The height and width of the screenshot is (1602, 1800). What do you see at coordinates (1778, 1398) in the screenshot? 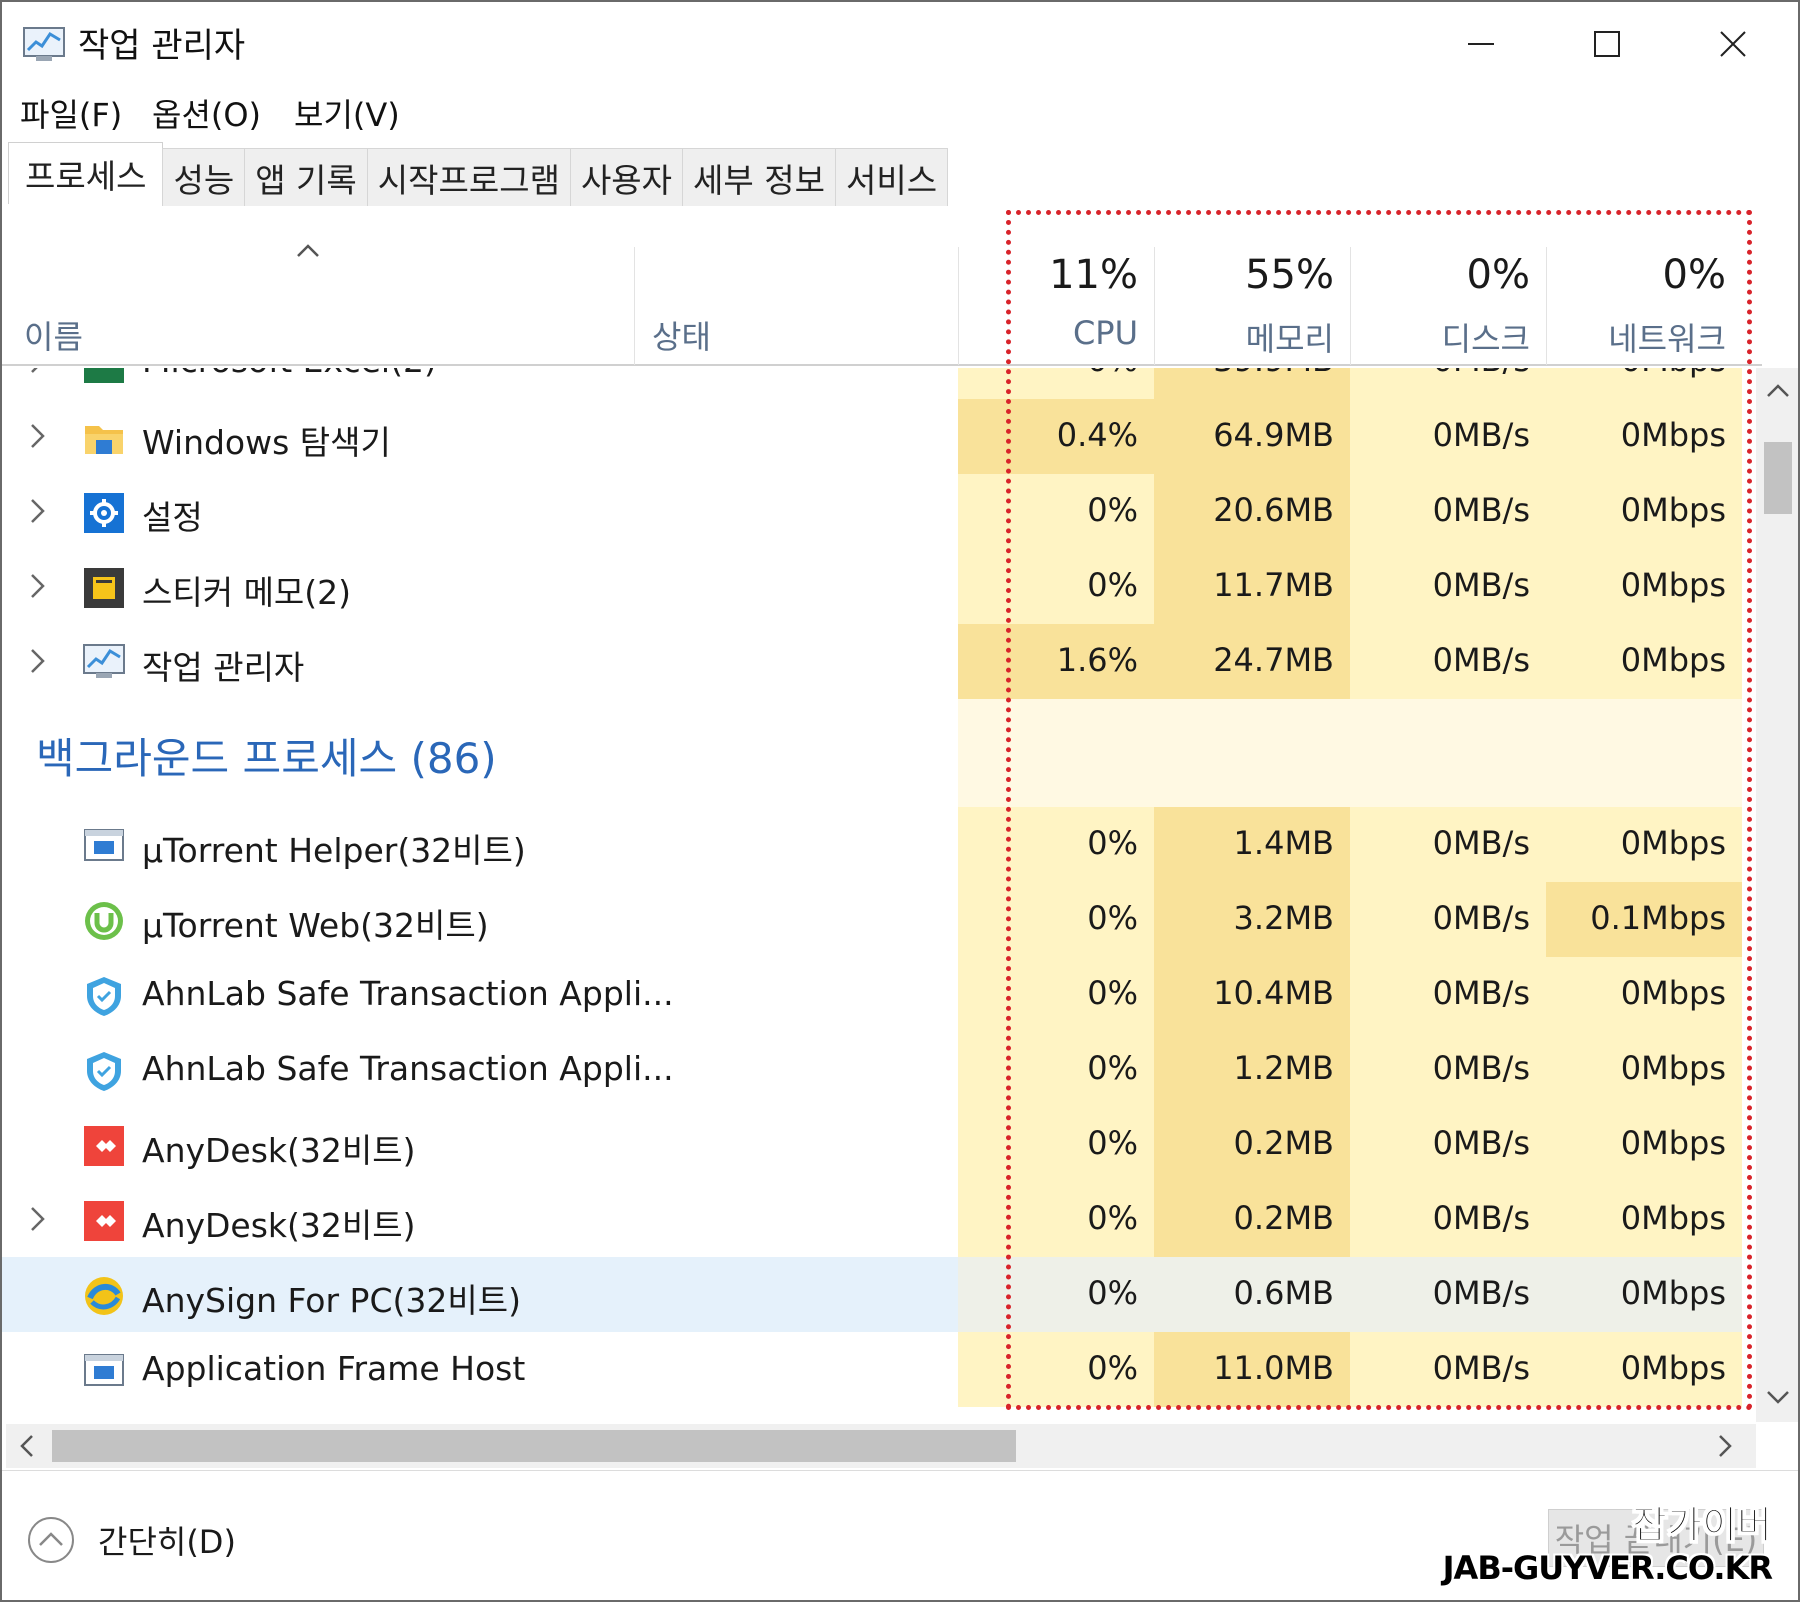
I see `scroll-down-icon` at bounding box center [1778, 1398].